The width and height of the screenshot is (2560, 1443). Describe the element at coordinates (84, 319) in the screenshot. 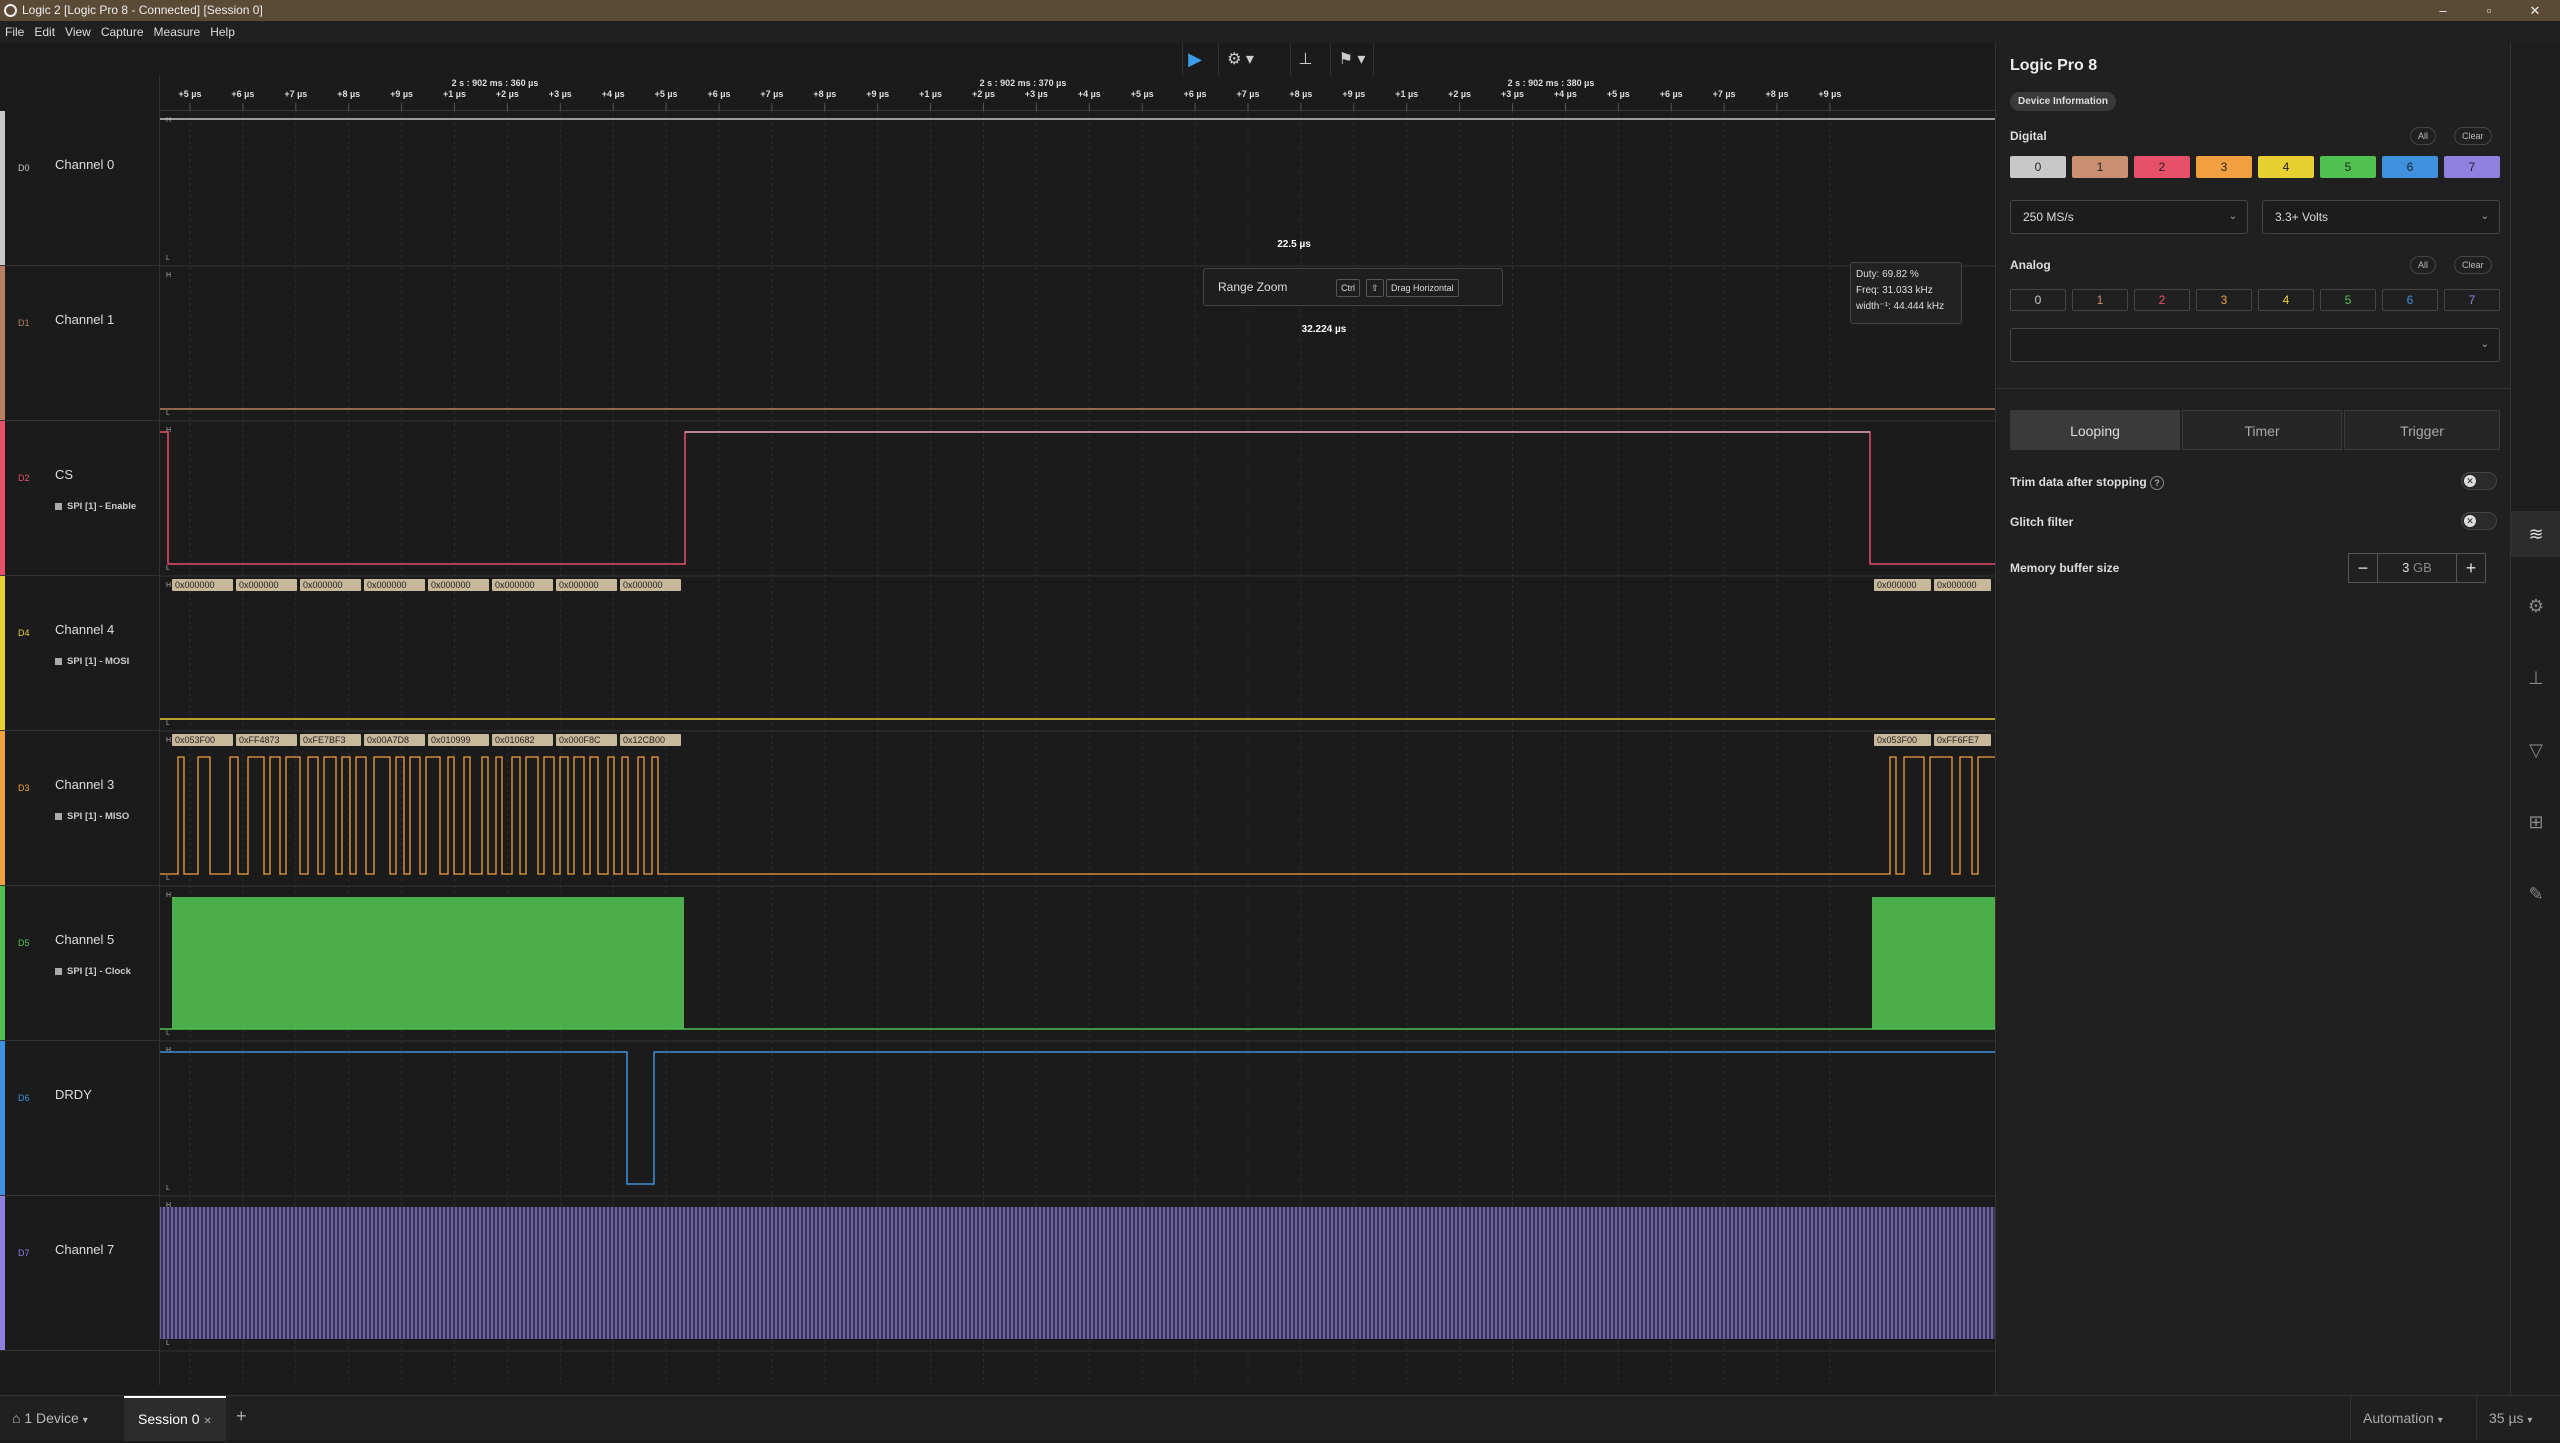

I see `channel-name: Channel 1` at that location.